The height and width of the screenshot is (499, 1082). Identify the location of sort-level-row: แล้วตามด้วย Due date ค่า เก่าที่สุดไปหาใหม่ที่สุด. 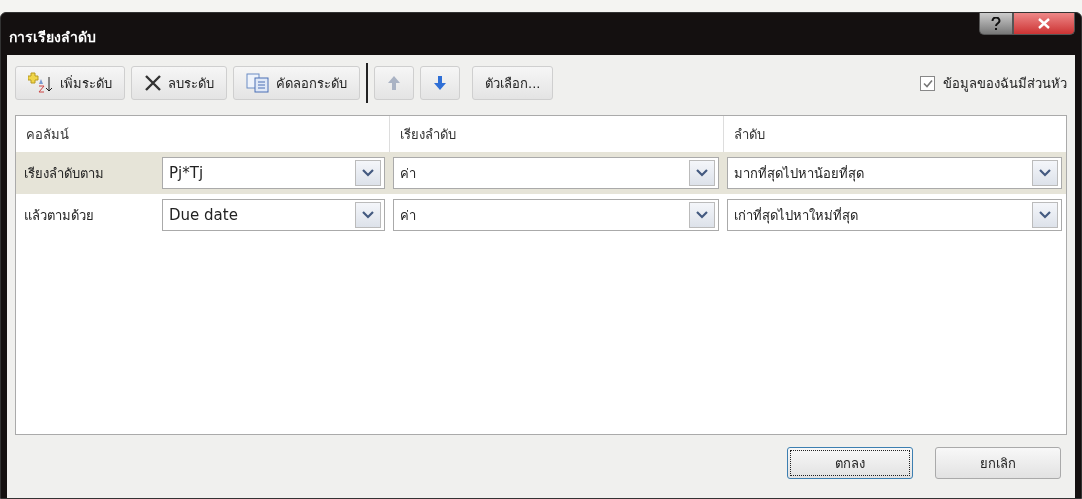
(541, 215).